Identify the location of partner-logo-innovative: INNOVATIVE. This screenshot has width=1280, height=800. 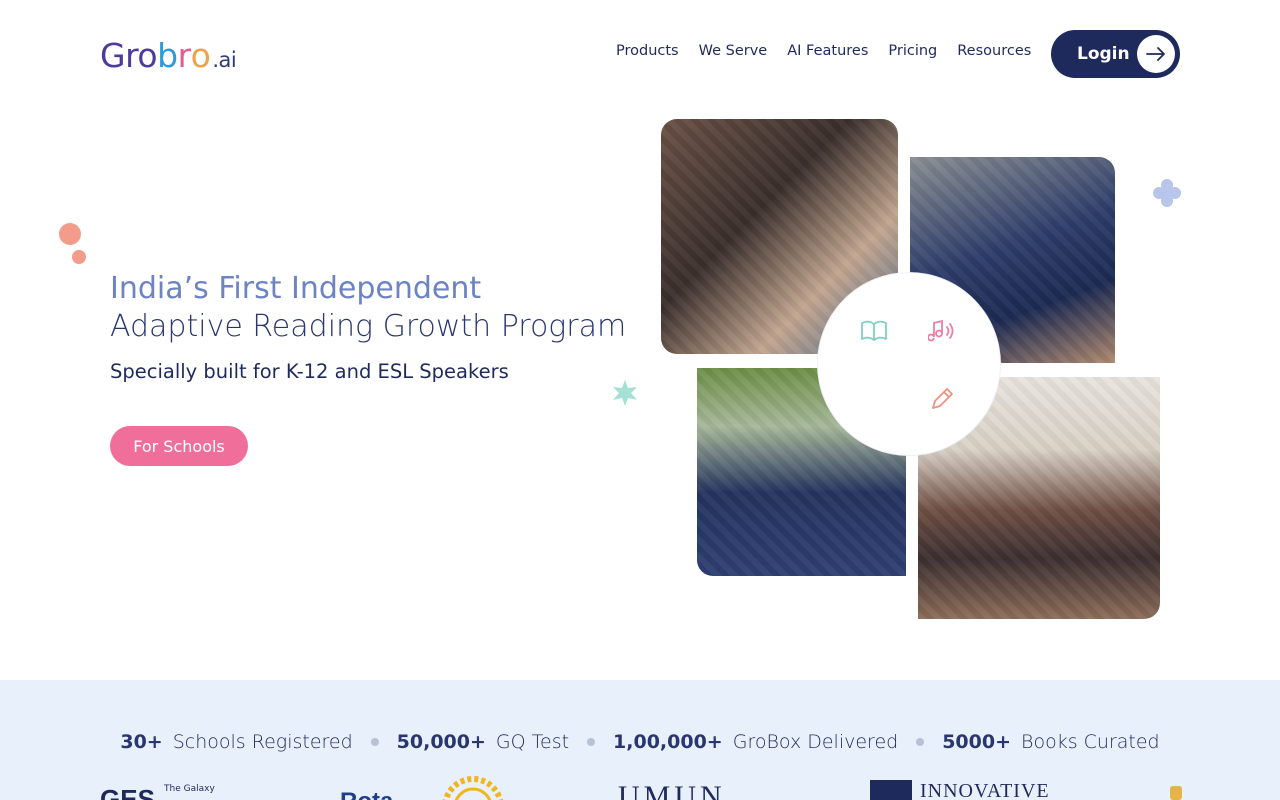
(960, 790).